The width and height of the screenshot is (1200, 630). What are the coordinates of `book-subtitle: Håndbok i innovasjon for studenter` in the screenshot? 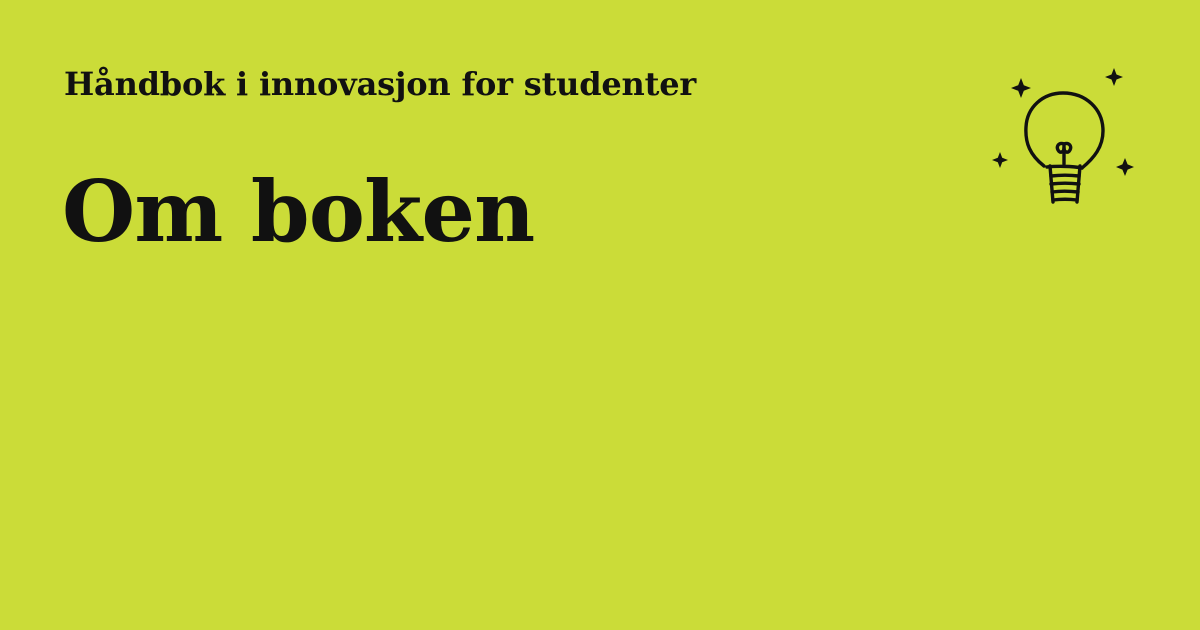 It's located at (380, 84).